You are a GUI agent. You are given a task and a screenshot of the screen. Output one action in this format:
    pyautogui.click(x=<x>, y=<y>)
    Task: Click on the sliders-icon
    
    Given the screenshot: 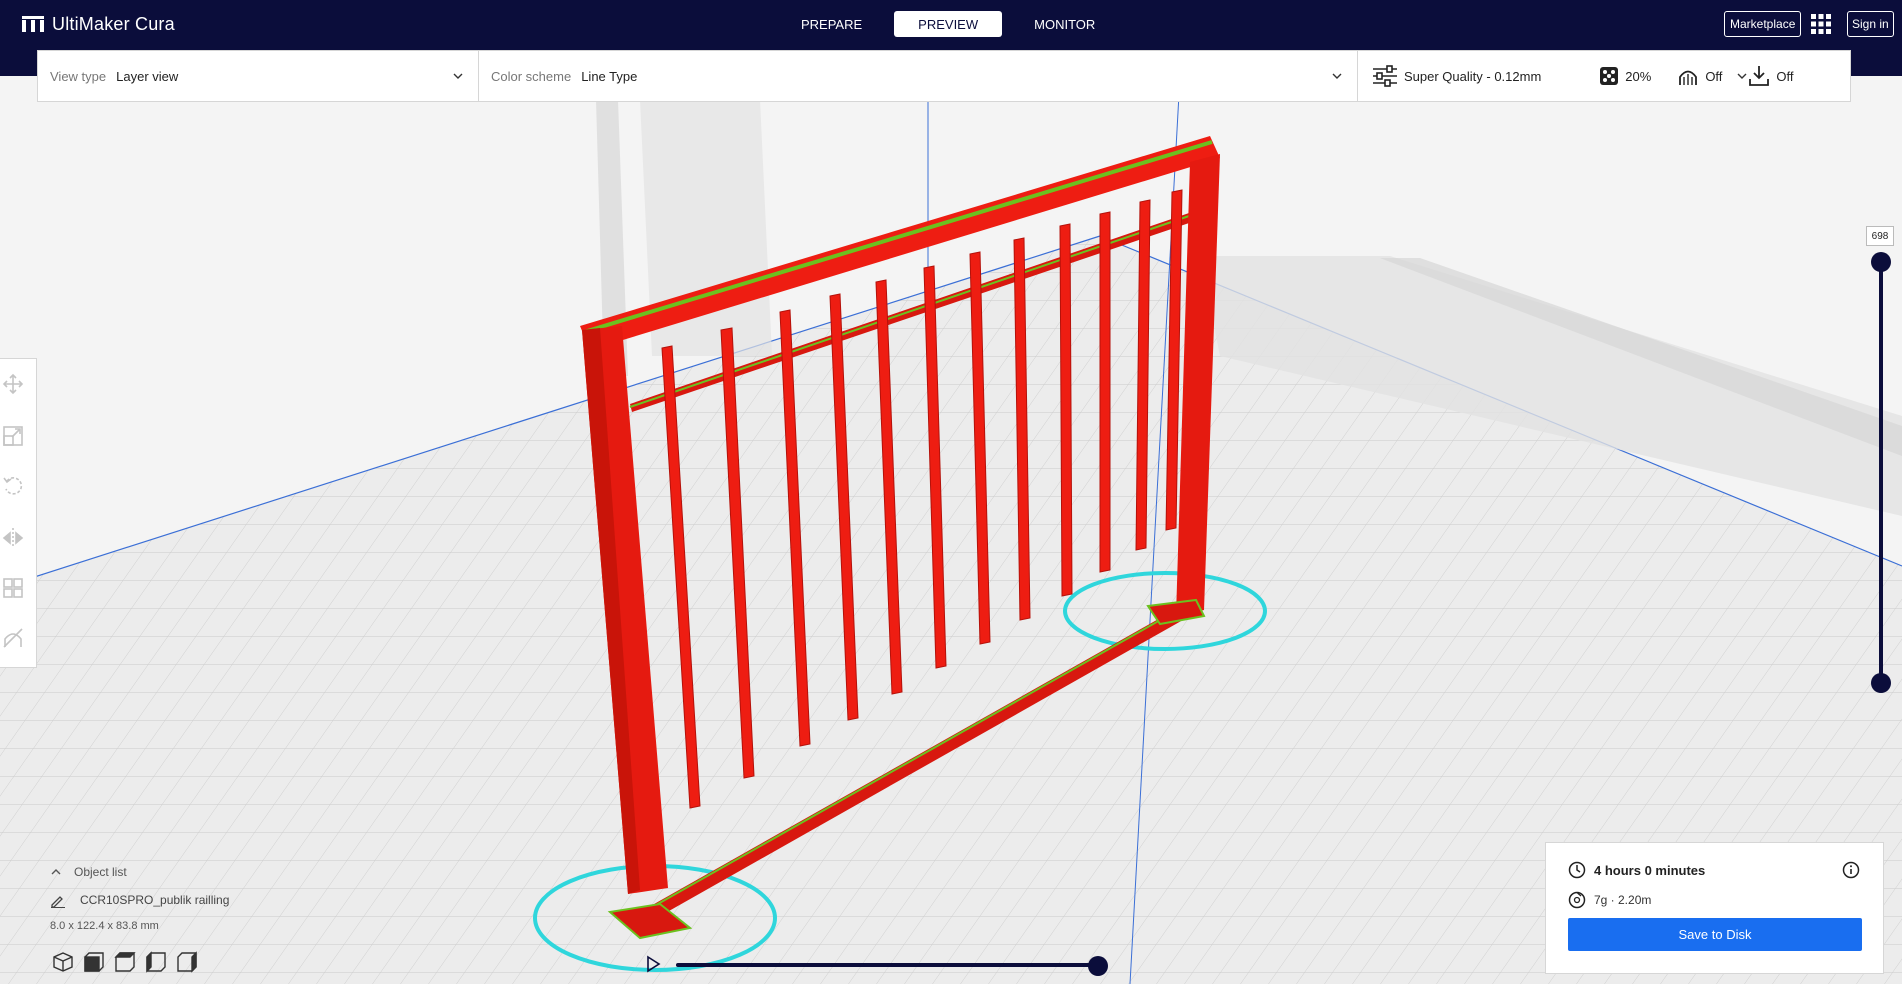 What is the action you would take?
    pyautogui.click(x=1385, y=76)
    